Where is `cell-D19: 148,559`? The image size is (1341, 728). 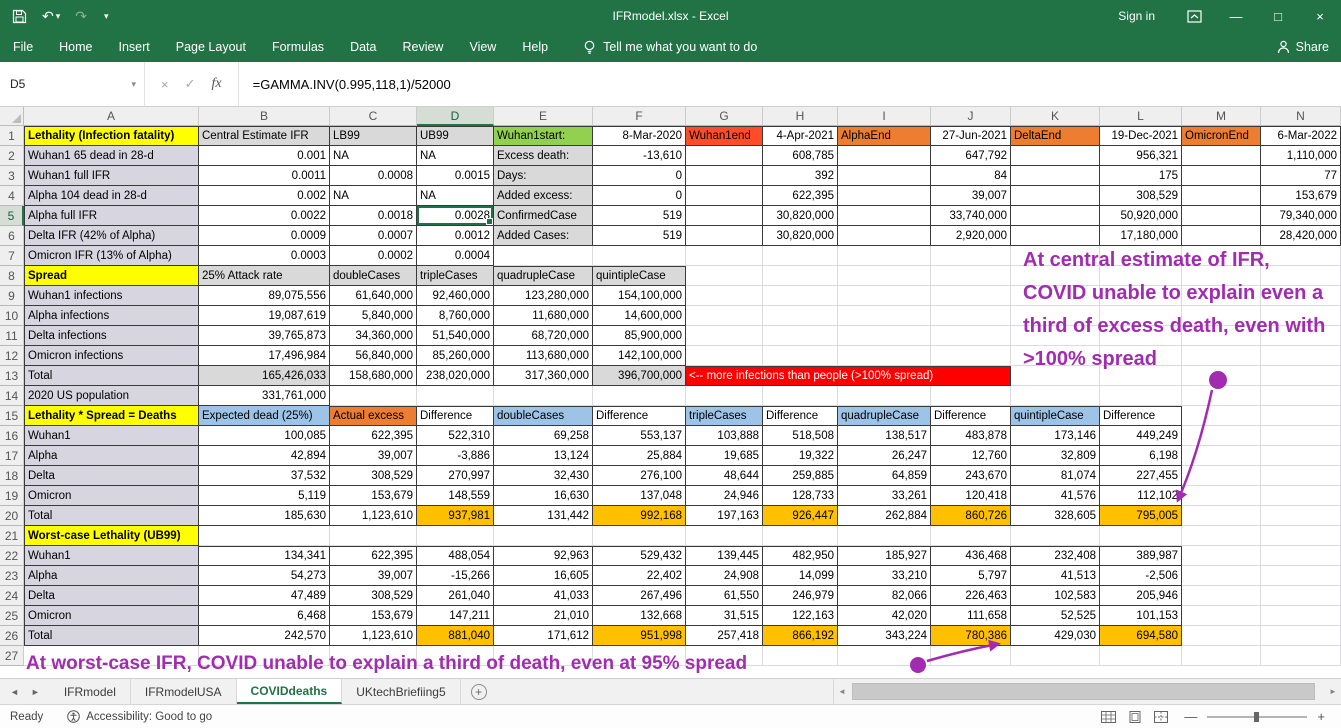 cell-D19: 148,559 is located at coordinates (455, 496).